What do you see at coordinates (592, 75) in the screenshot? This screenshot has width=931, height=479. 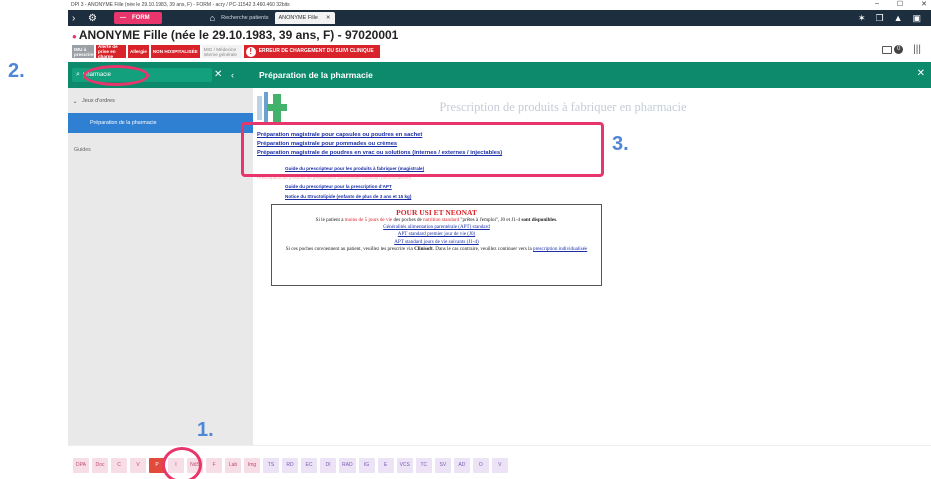 I see `main-header: Préparation de la pharmacie ✕` at bounding box center [592, 75].